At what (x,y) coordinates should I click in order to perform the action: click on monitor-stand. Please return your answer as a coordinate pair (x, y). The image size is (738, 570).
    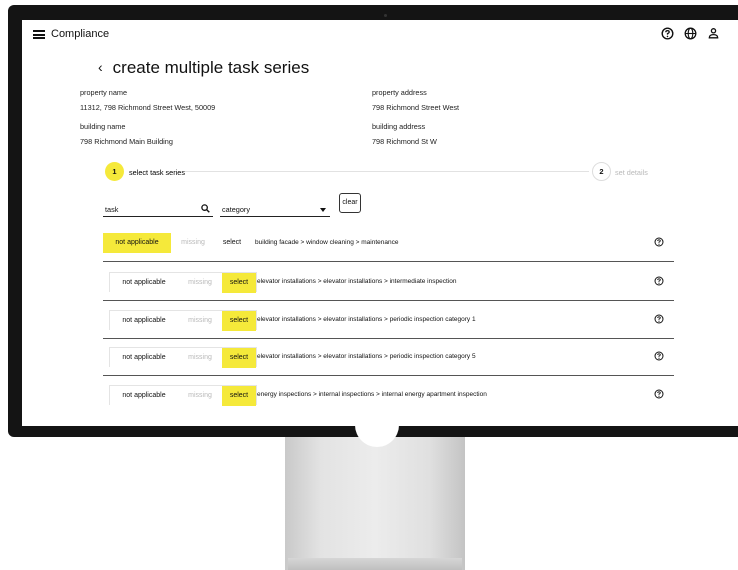
    Looking at the image, I should click on (375, 503).